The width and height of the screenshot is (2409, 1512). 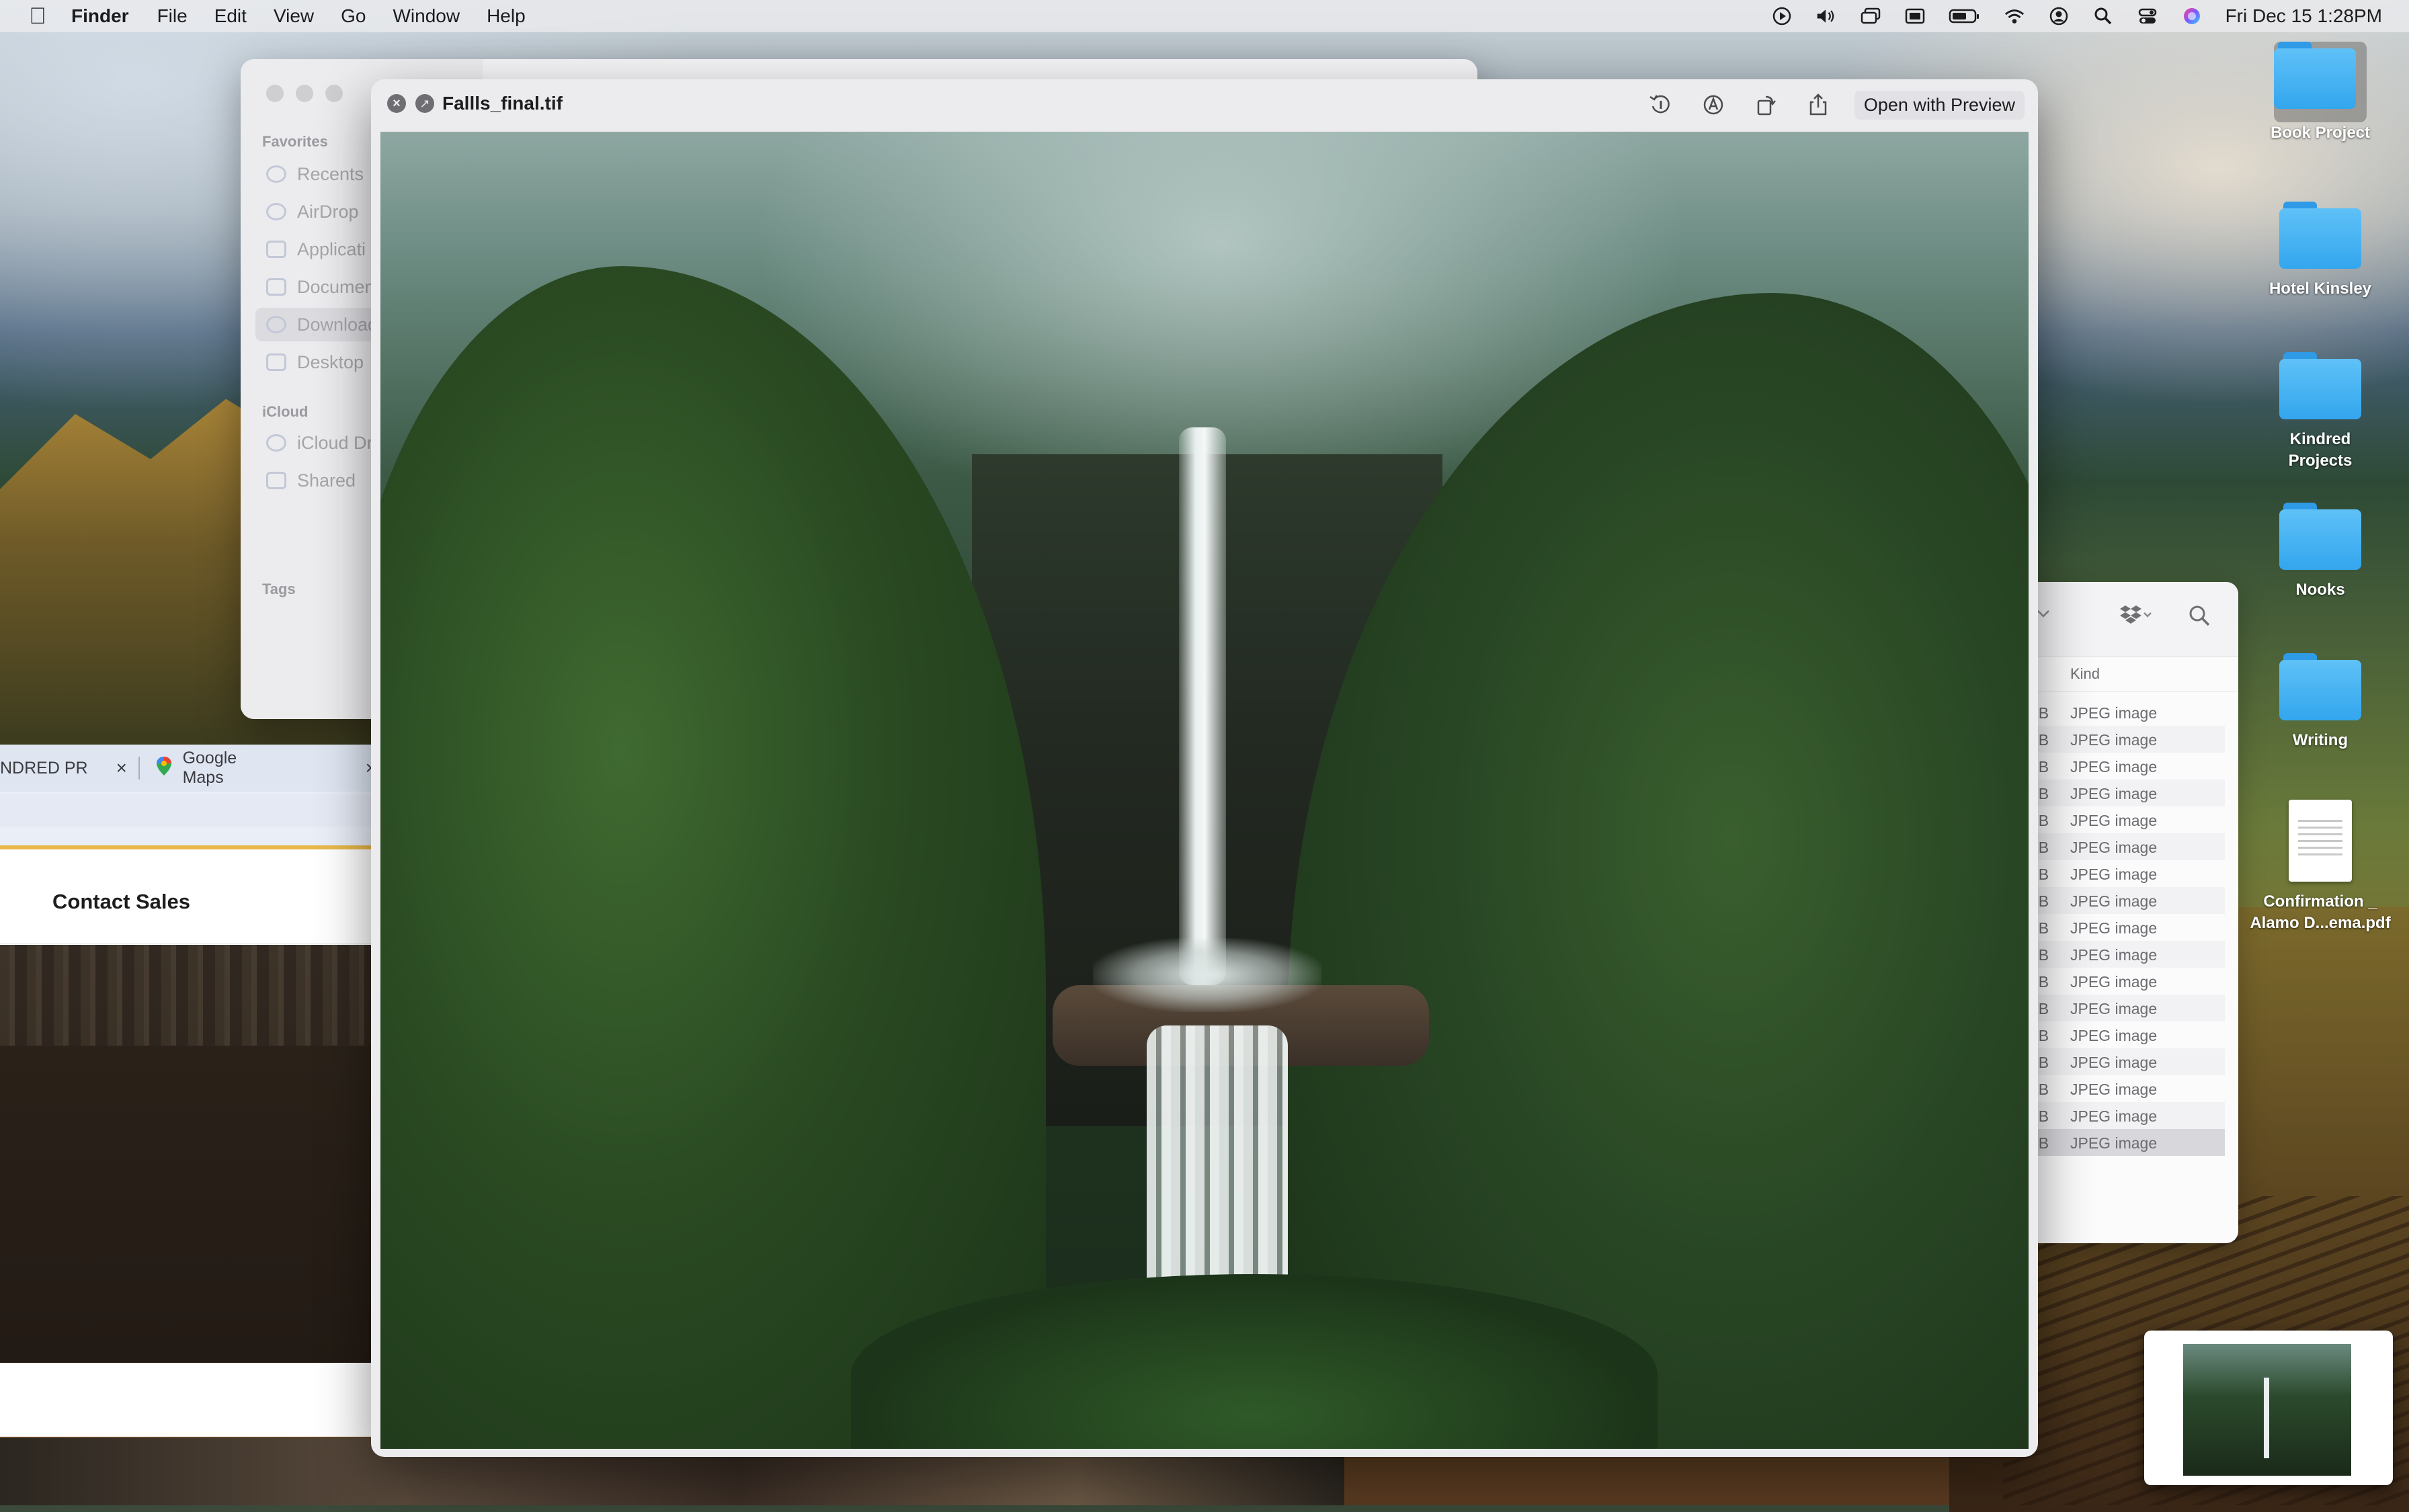 What do you see at coordinates (336, 286) in the screenshot?
I see `sidebar-item-label: Documen` at bounding box center [336, 286].